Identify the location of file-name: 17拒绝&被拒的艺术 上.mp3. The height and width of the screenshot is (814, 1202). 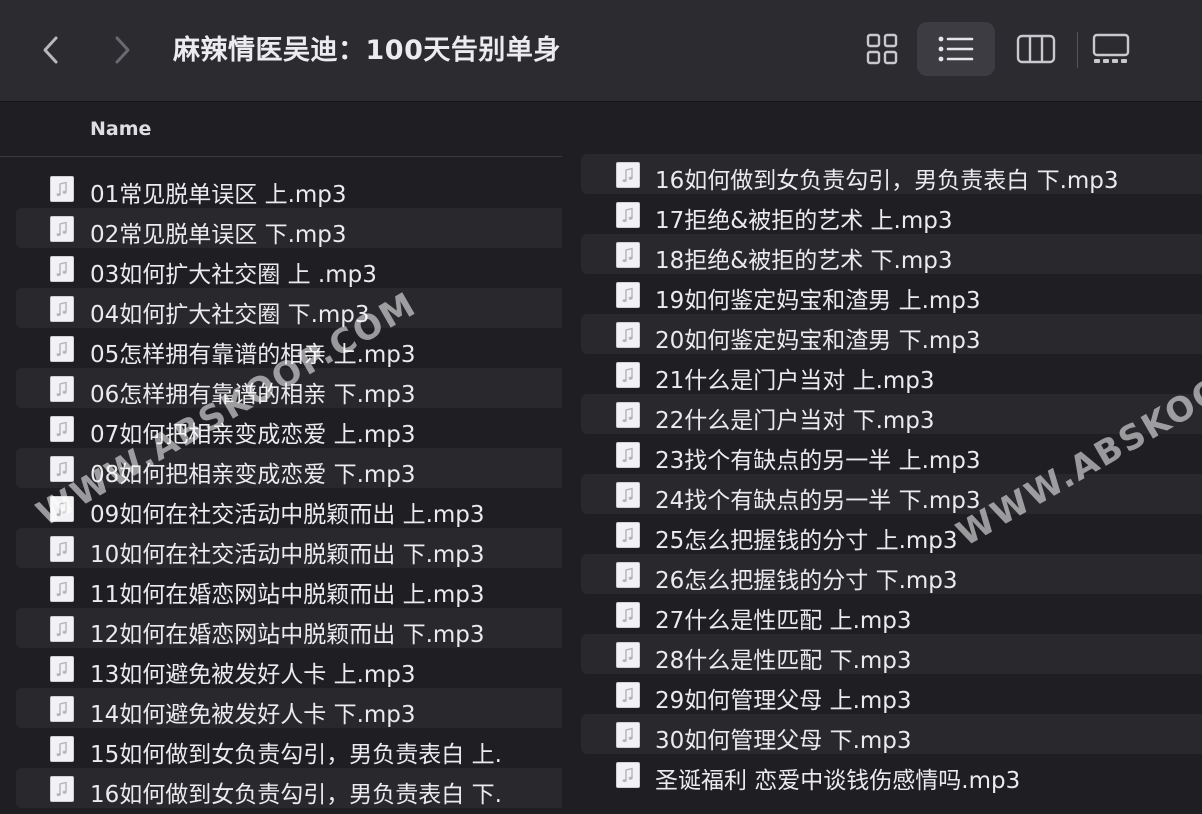
(804, 221).